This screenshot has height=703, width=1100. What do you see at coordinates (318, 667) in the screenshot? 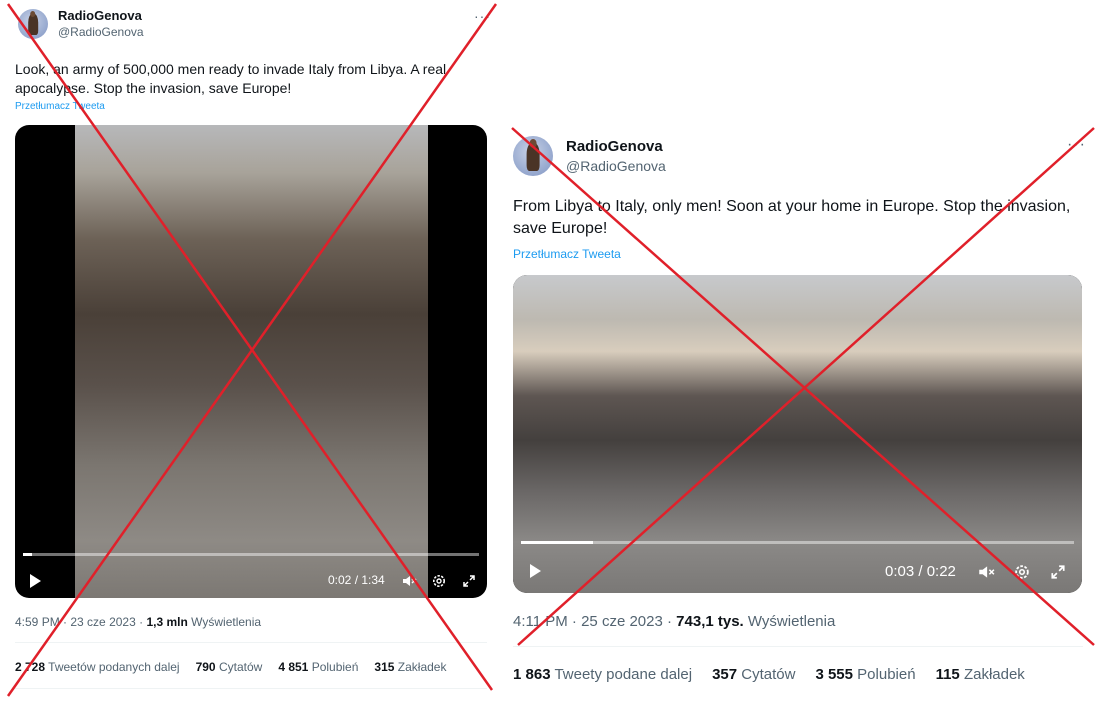
I see `likes-stat: 4 851 Polubień` at bounding box center [318, 667].